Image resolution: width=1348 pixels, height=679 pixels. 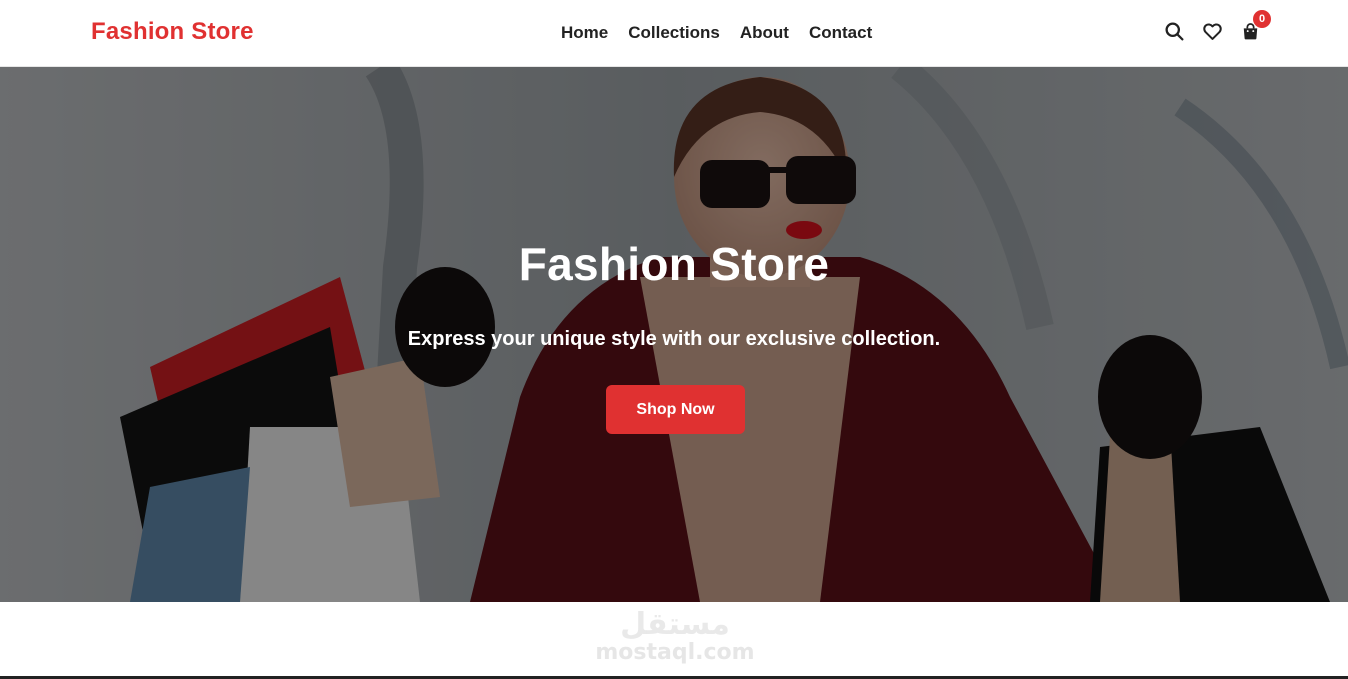 I want to click on shopping-bag-icon: 0, so click(x=1255, y=26).